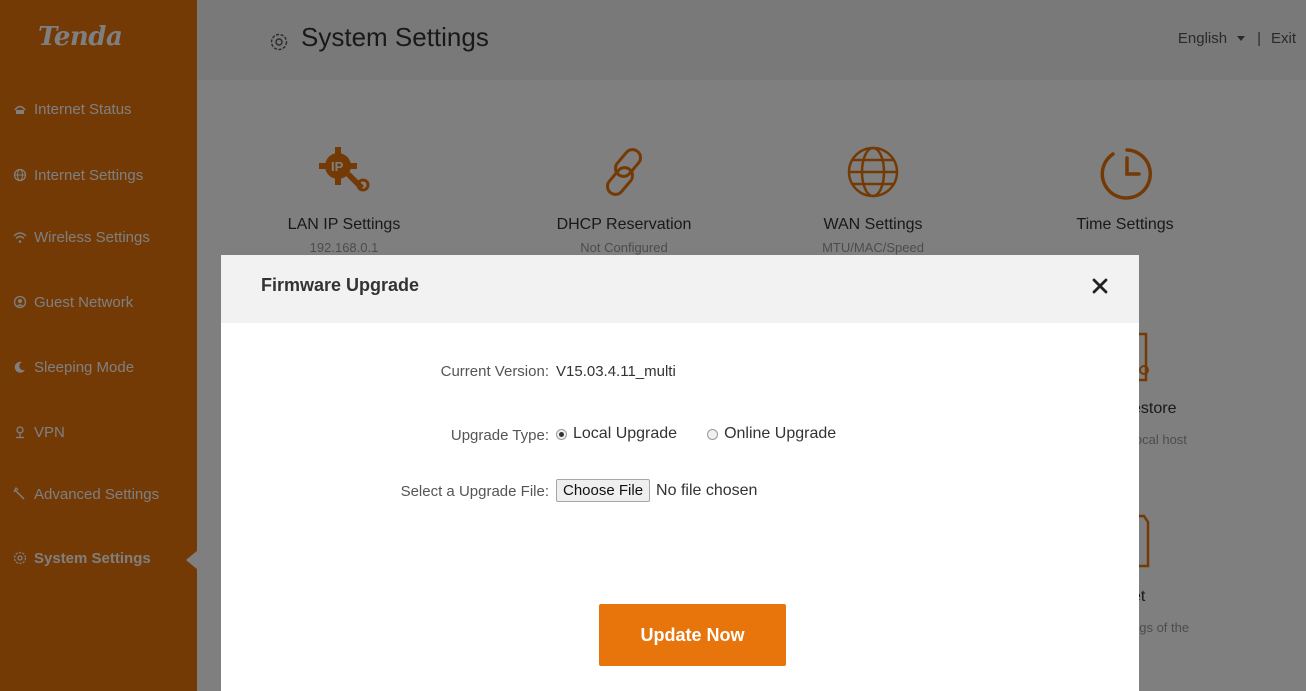  Describe the element at coordinates (616, 371) in the screenshot. I see `current-version-value: V15.03.4.11_multi` at that location.